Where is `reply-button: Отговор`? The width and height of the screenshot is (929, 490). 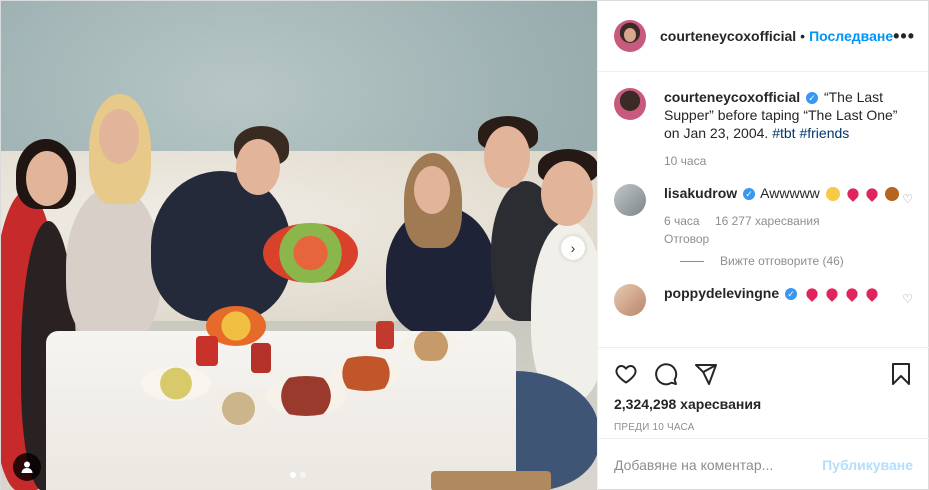
reply-button: Отговор is located at coordinates (686, 239).